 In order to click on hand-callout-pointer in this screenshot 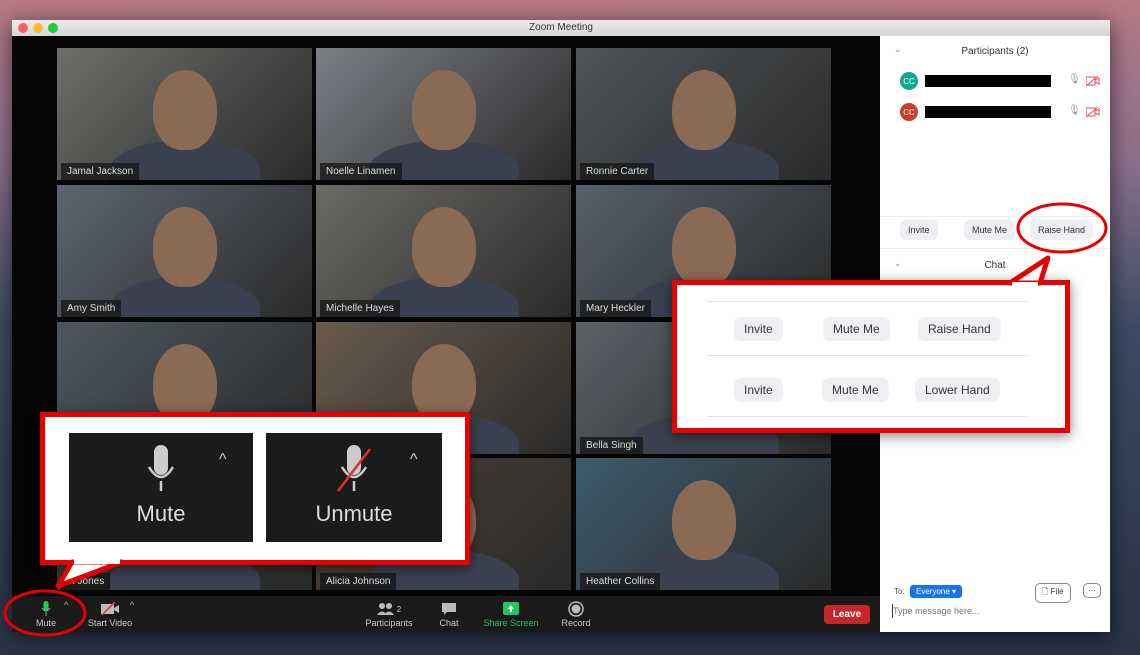, I will do `click(1029, 270)`.